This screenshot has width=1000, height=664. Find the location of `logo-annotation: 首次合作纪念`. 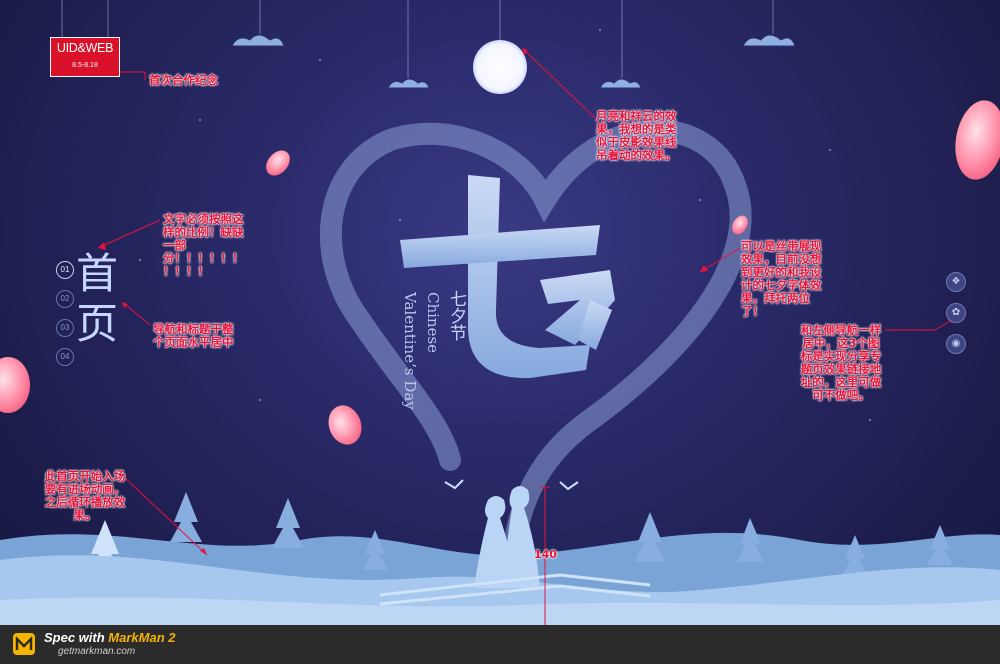

logo-annotation: 首次合作纪念 is located at coordinates (183, 80).